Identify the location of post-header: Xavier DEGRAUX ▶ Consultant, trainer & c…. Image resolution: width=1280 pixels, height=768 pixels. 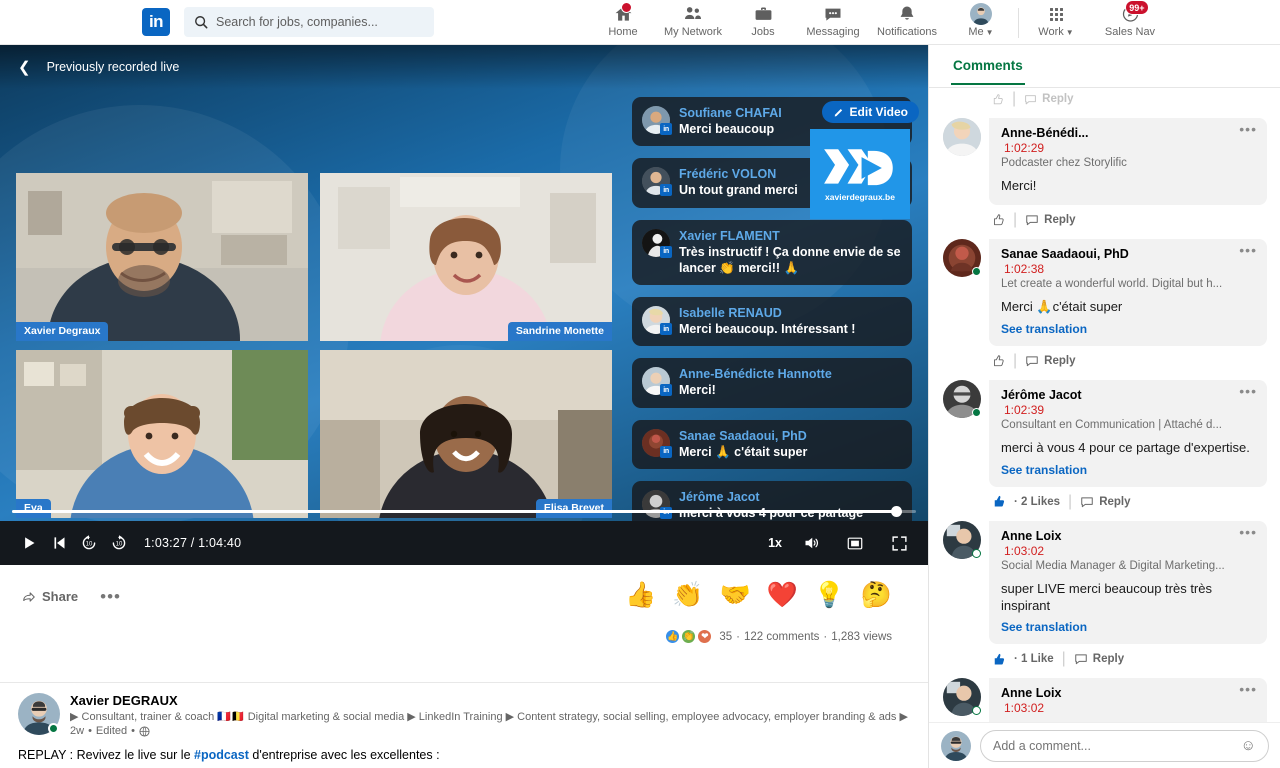
(464, 715).